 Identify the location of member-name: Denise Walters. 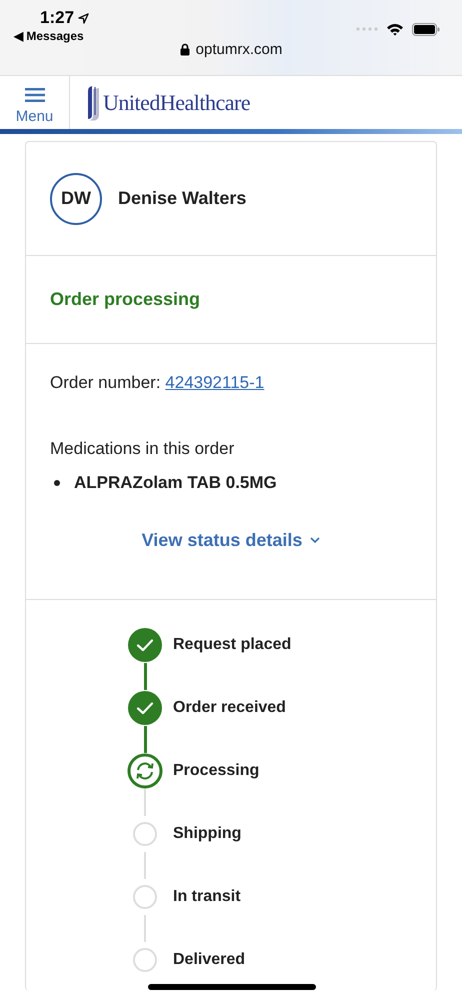
(182, 198).